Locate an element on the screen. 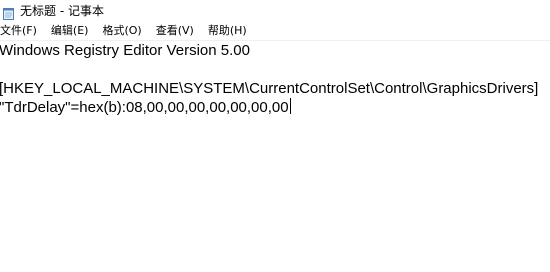  window-title: 无标题 - 记事本 is located at coordinates (62, 11).